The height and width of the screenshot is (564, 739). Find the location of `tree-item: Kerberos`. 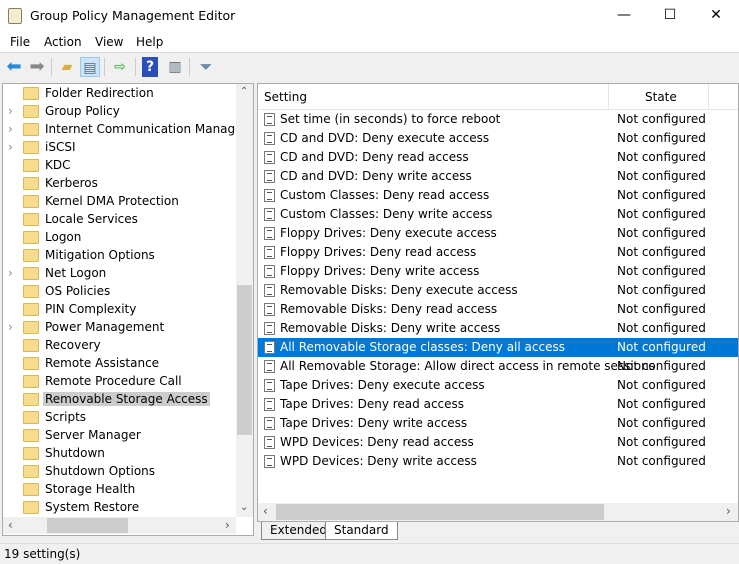

tree-item: Kerberos is located at coordinates (119, 184).